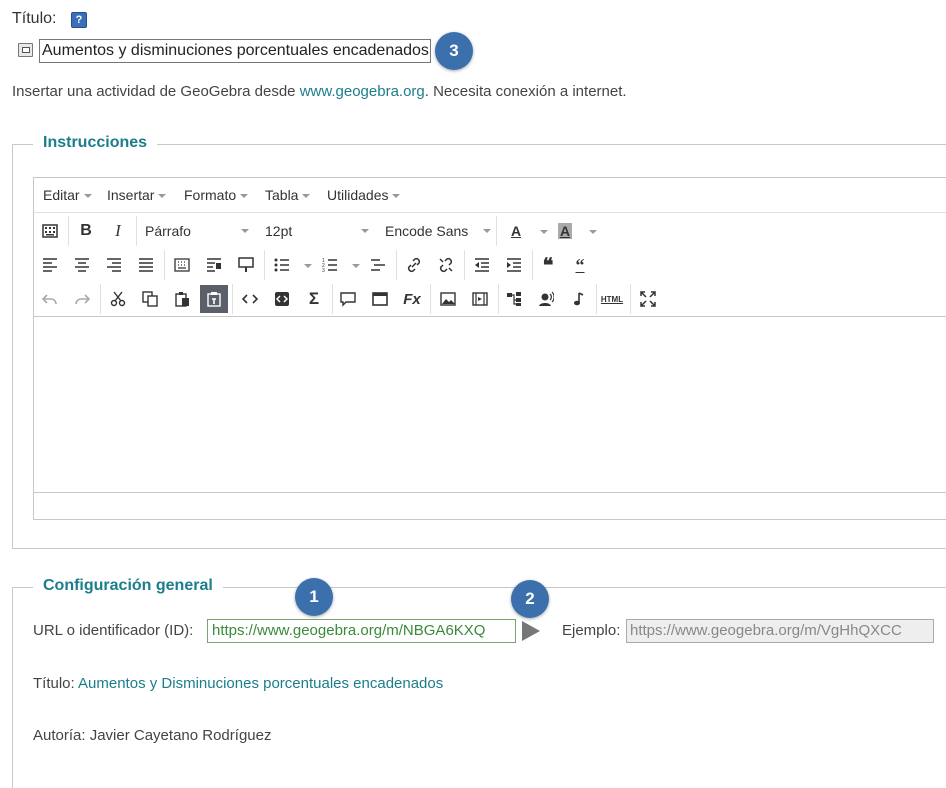 The width and height of the screenshot is (946, 788). What do you see at coordinates (131, 195) in the screenshot?
I see `menu-insertar-label: Insertar` at bounding box center [131, 195].